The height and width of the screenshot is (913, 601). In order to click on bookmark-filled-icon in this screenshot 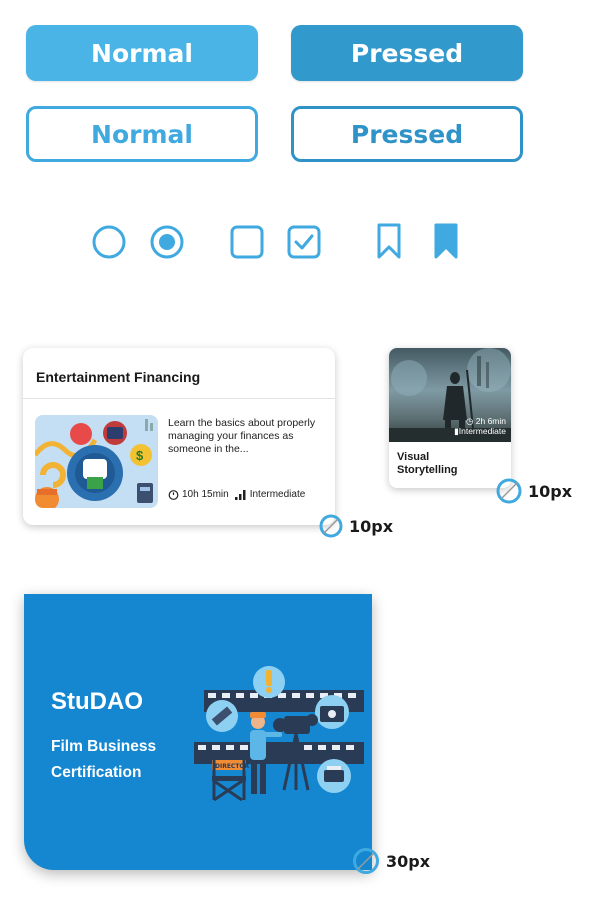, I will do `click(446, 241)`.